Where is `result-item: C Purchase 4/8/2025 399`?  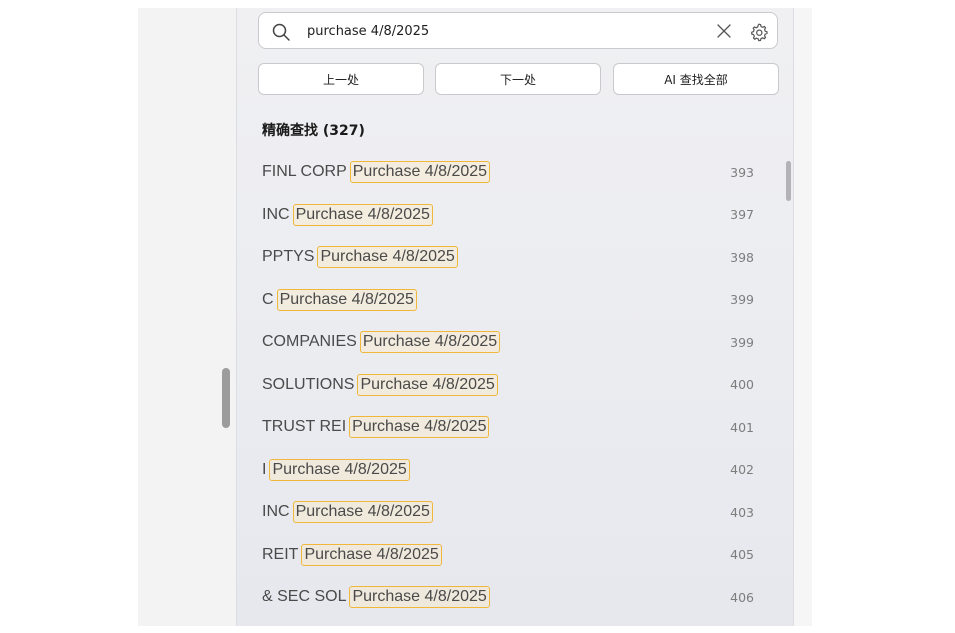 result-item: C Purchase 4/8/2025 399 is located at coordinates (511, 300).